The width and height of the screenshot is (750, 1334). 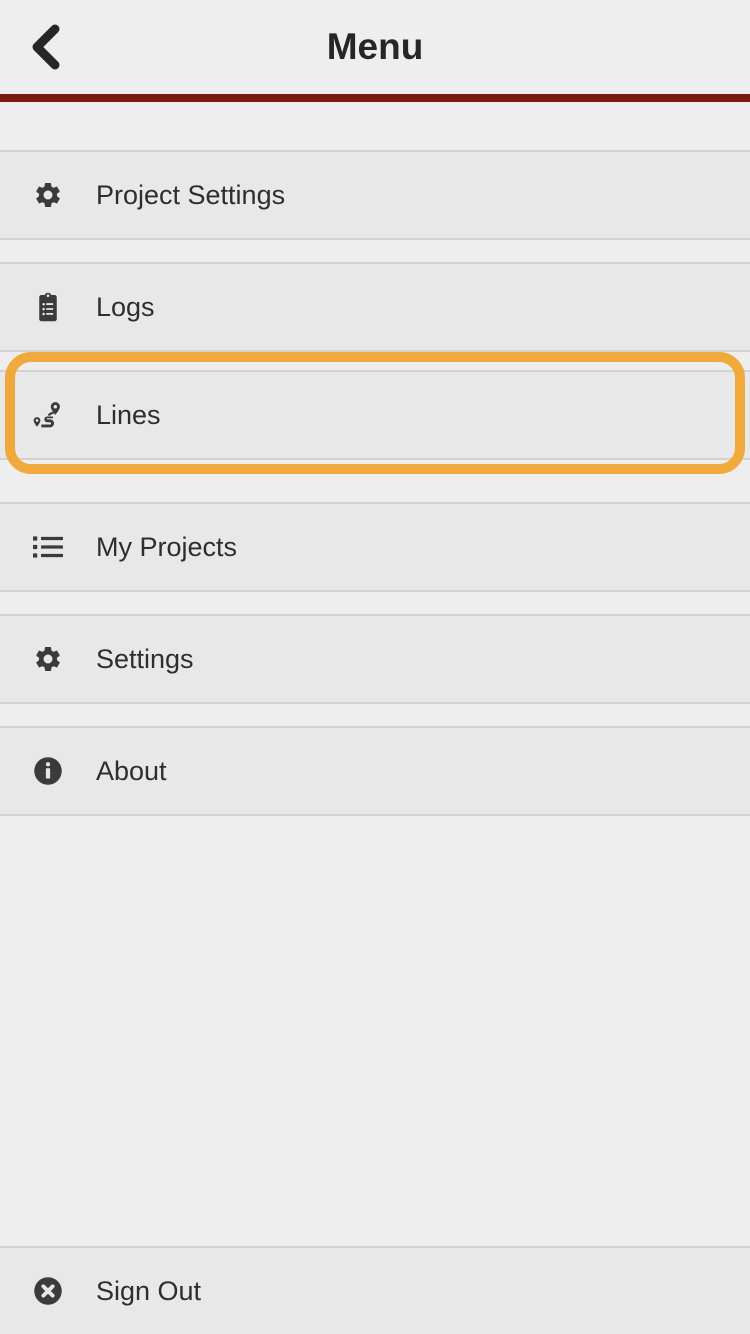 I want to click on menu-item-project-settings: Project Settings, so click(x=375, y=195).